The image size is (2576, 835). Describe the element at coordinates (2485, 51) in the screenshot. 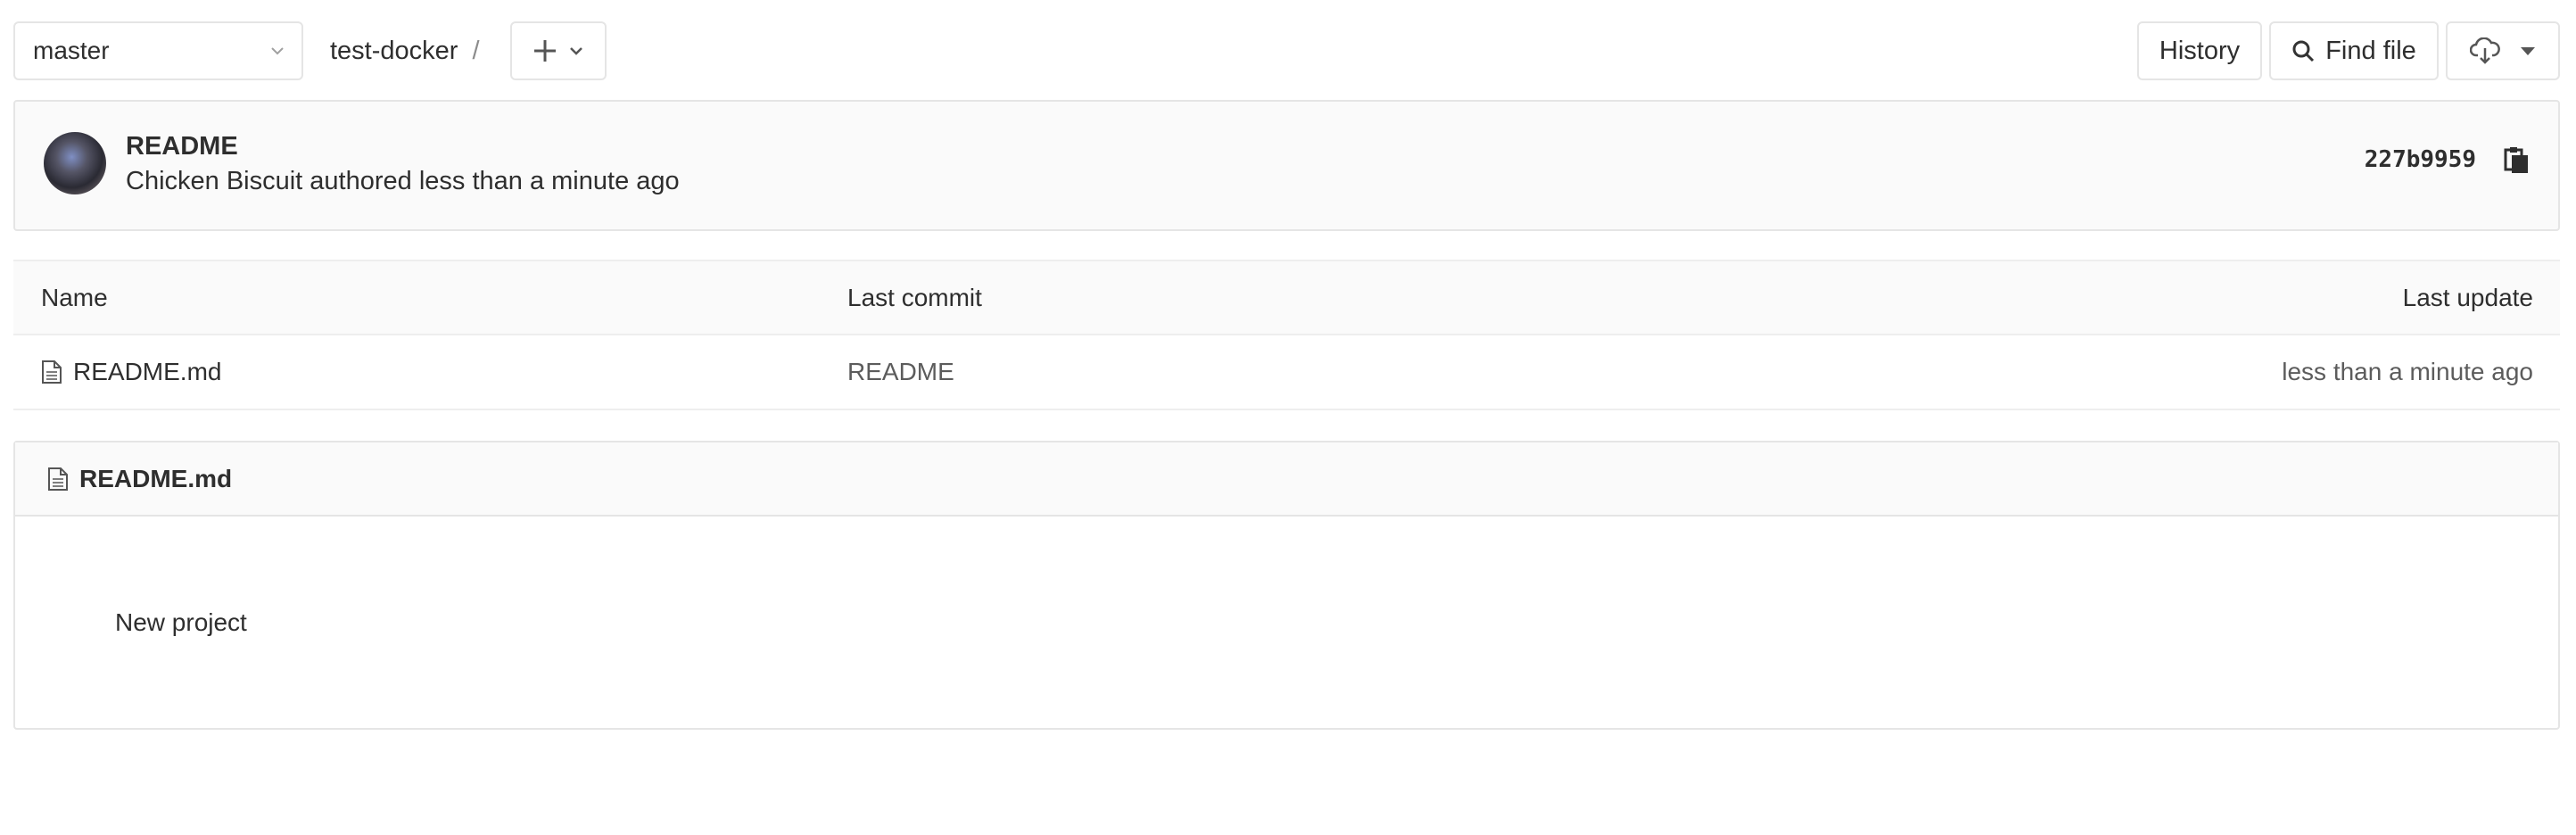

I see `cloud-download-icon` at that location.